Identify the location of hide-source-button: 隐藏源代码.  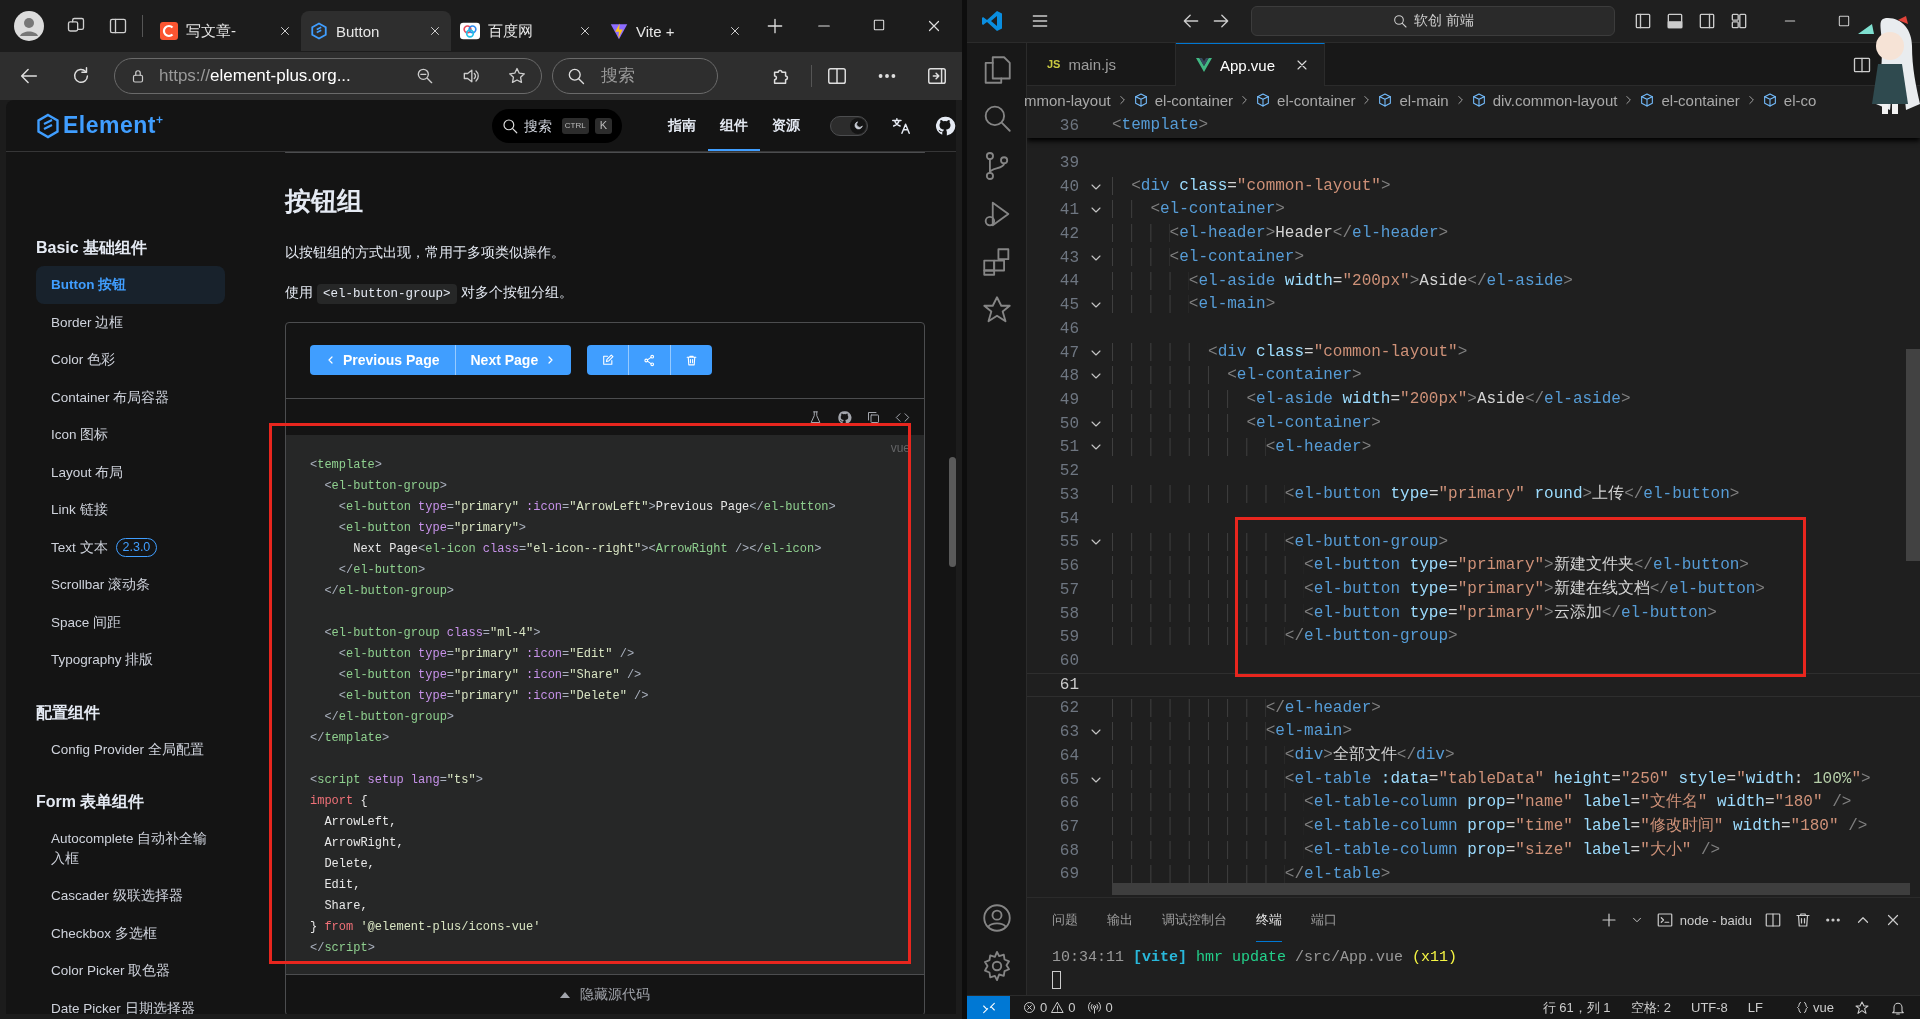
(605, 995).